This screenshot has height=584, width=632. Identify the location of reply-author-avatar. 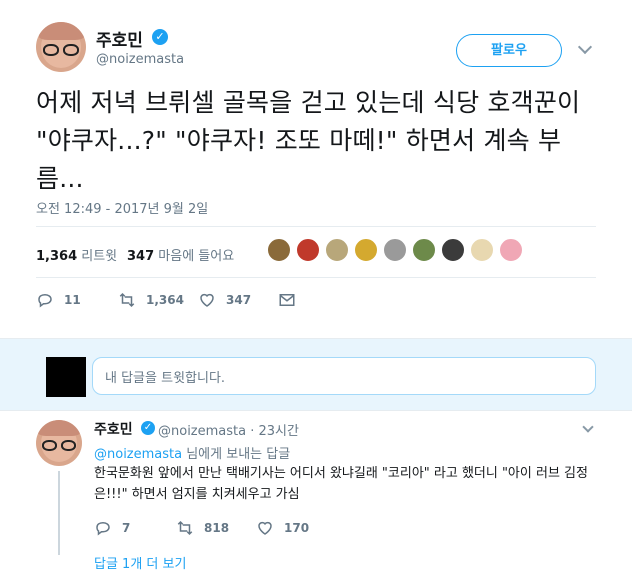
(59, 443).